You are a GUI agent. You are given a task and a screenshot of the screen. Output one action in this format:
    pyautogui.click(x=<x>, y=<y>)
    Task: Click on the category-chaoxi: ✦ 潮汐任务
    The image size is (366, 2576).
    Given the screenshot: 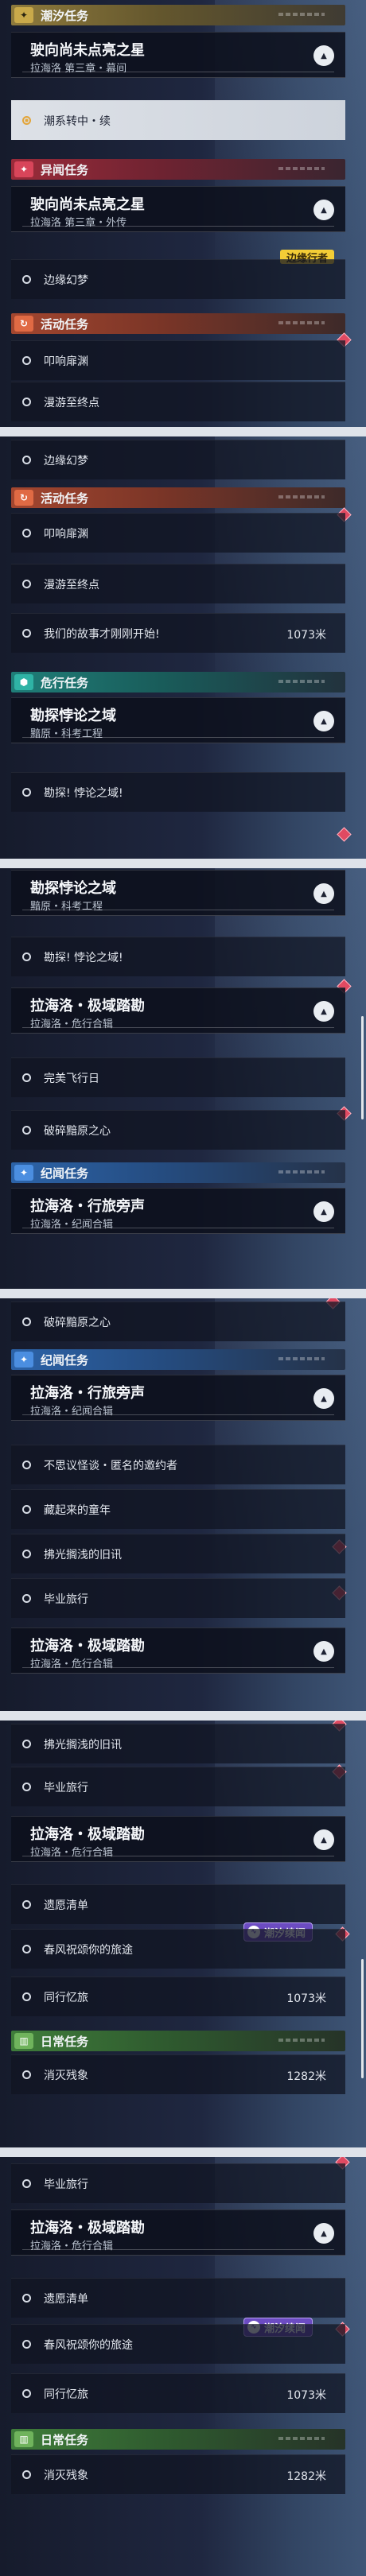 What is the action you would take?
    pyautogui.click(x=178, y=15)
    